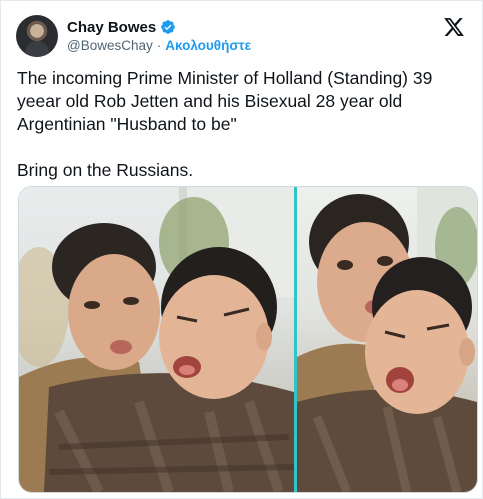 The height and width of the screenshot is (499, 483). Describe the element at coordinates (111, 27) in the screenshot. I see `author-name: Chay Bowes` at that location.